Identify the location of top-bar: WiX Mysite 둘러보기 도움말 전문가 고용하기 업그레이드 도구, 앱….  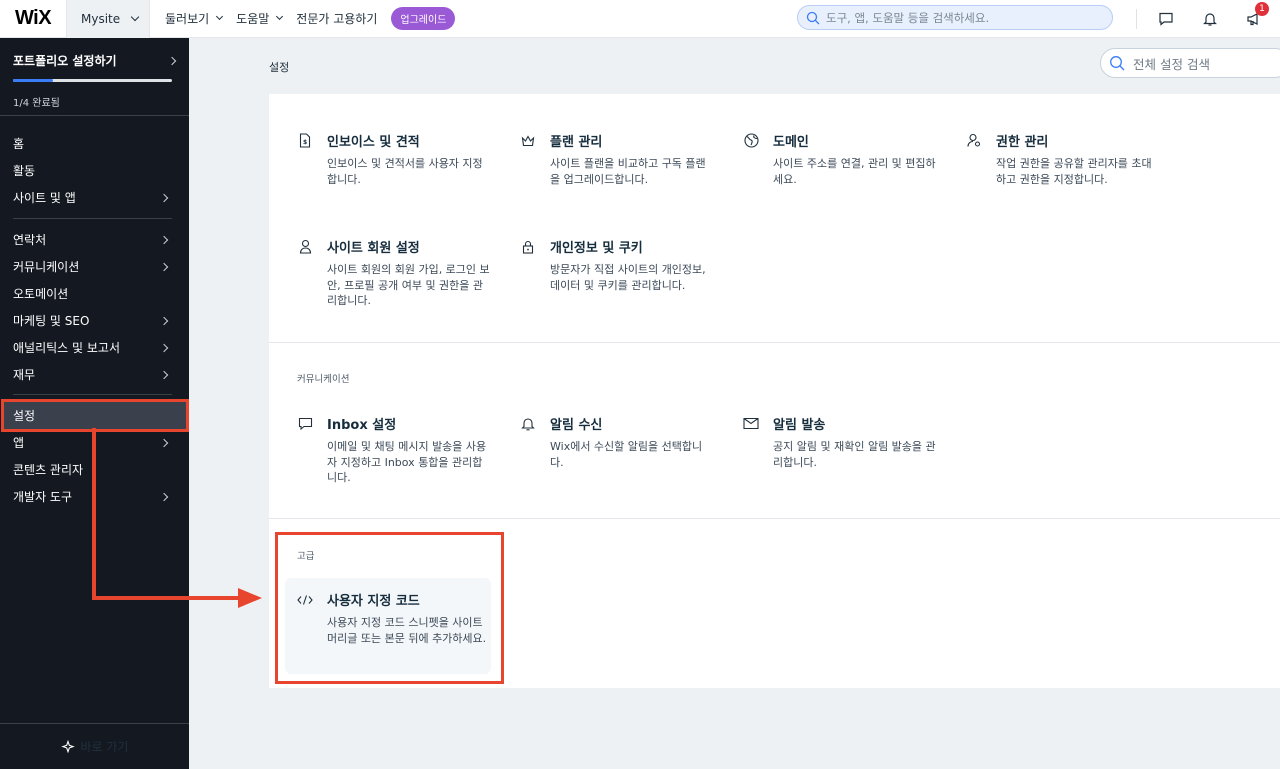
(640, 19).